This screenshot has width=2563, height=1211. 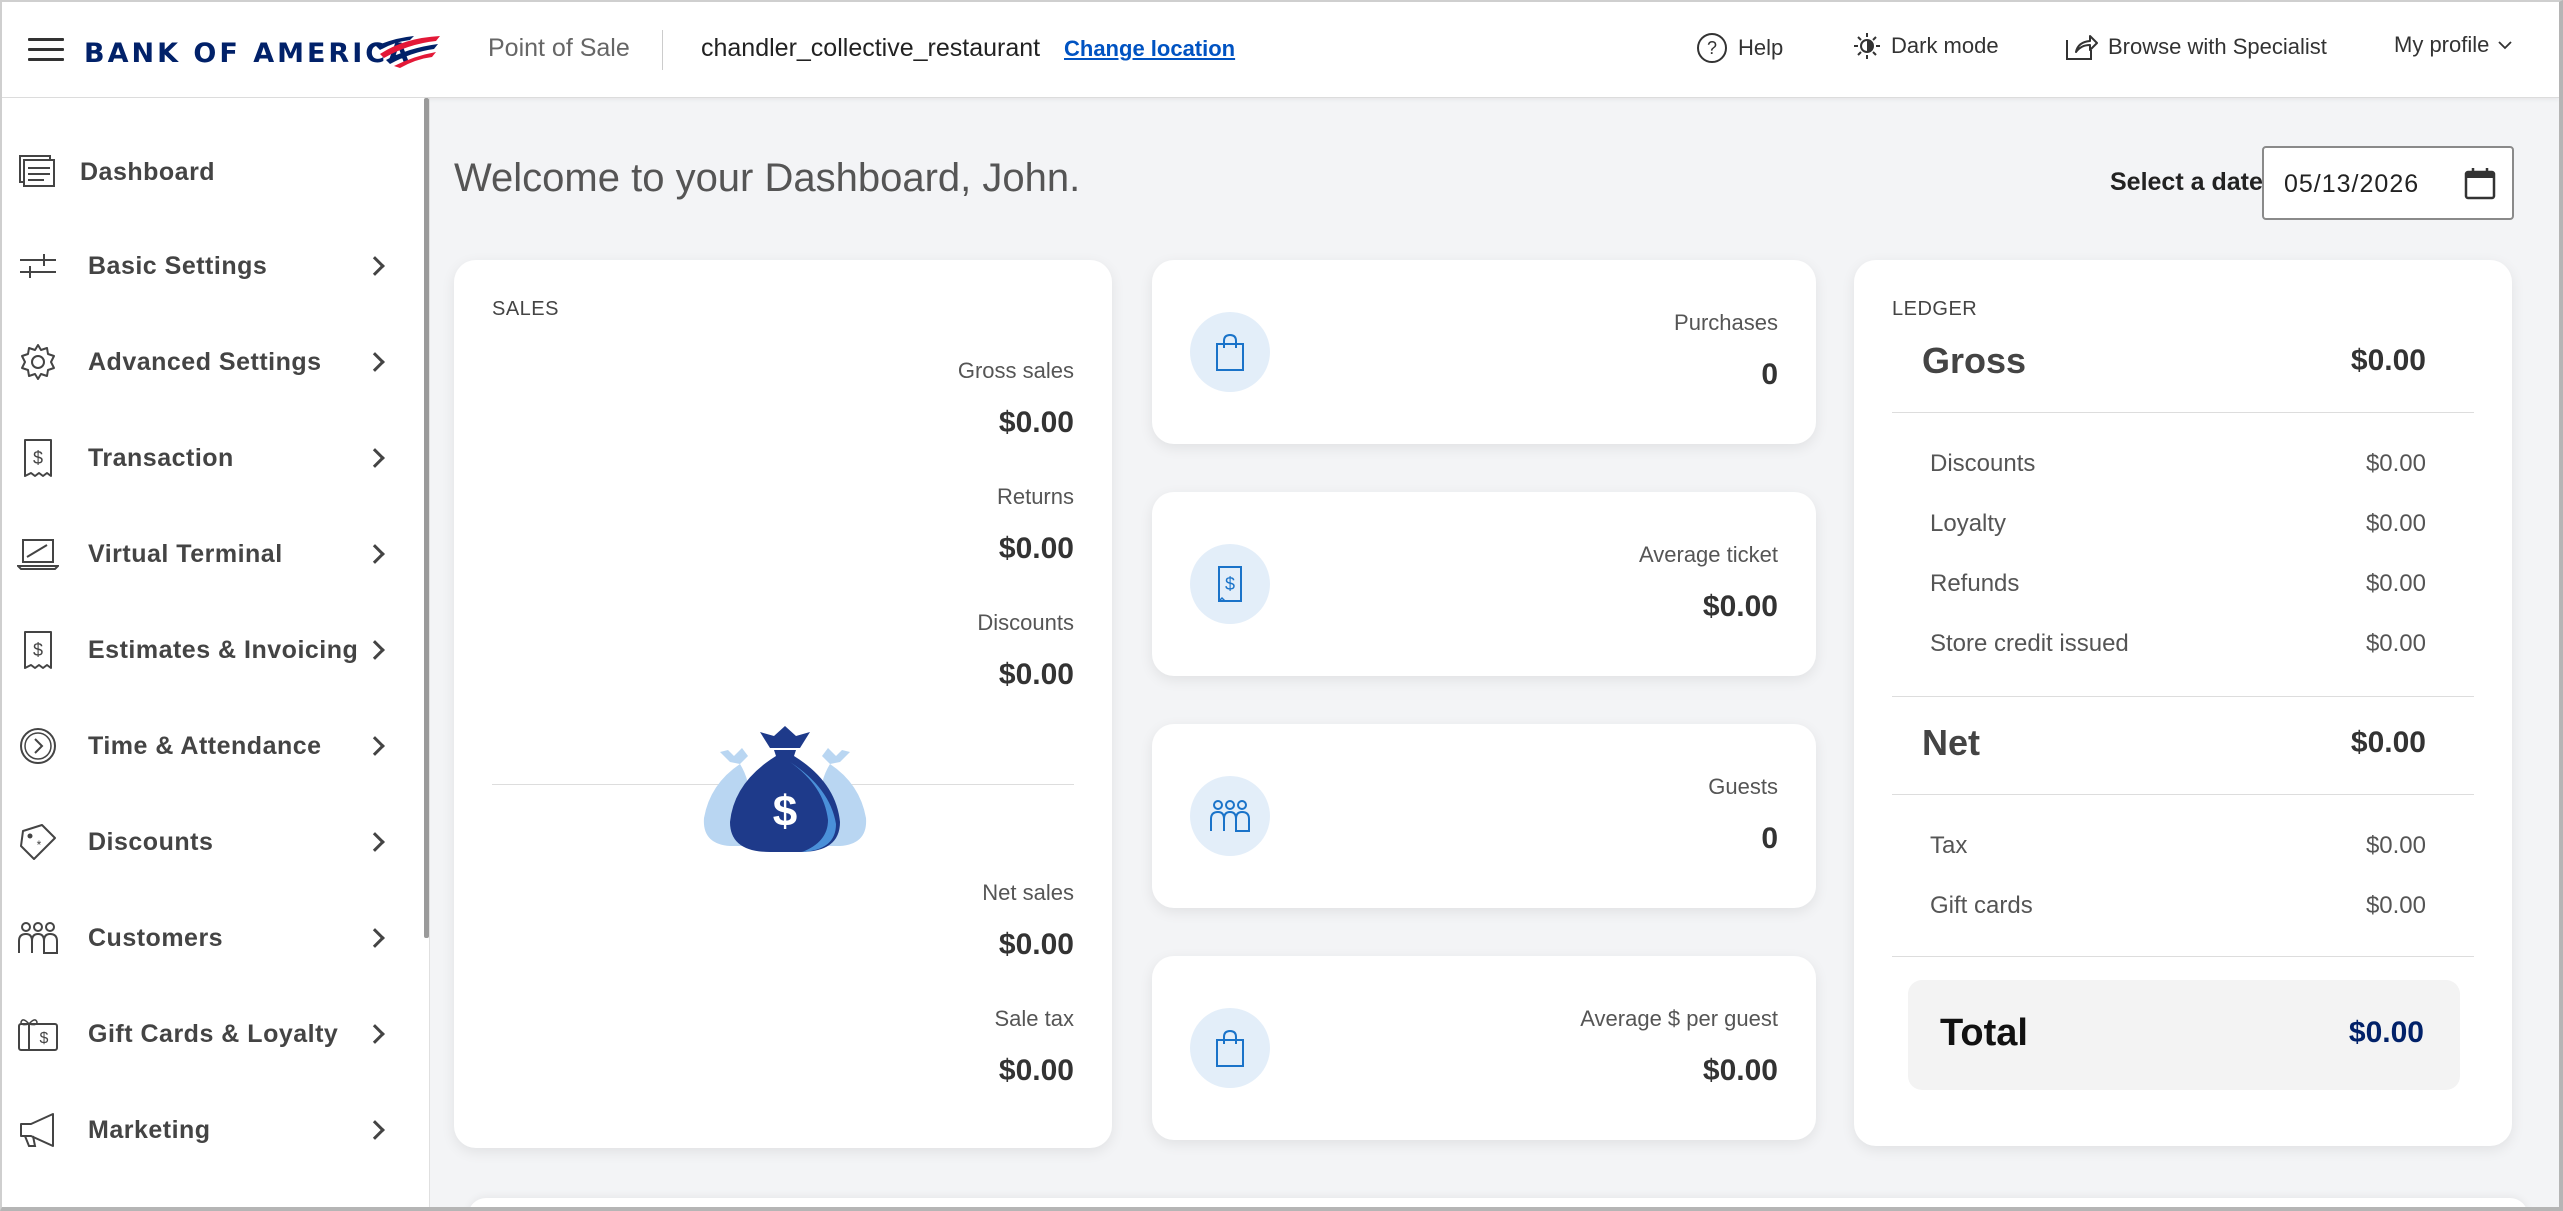 What do you see at coordinates (1968, 523) in the screenshot?
I see `ledger-loyalty-label: Loyalty` at bounding box center [1968, 523].